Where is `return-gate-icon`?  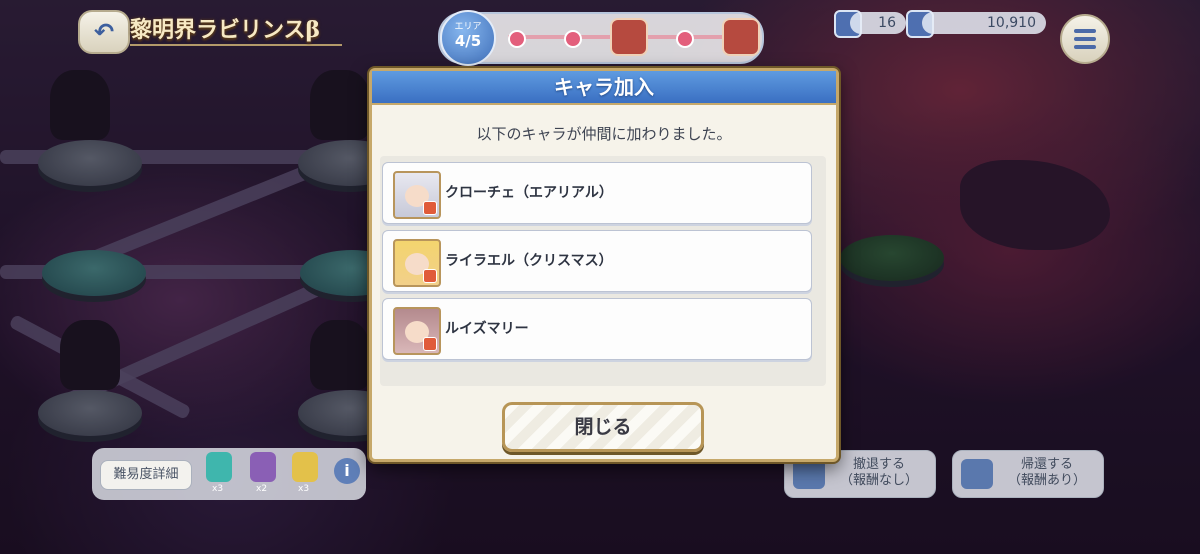 return-gate-icon is located at coordinates (977, 474).